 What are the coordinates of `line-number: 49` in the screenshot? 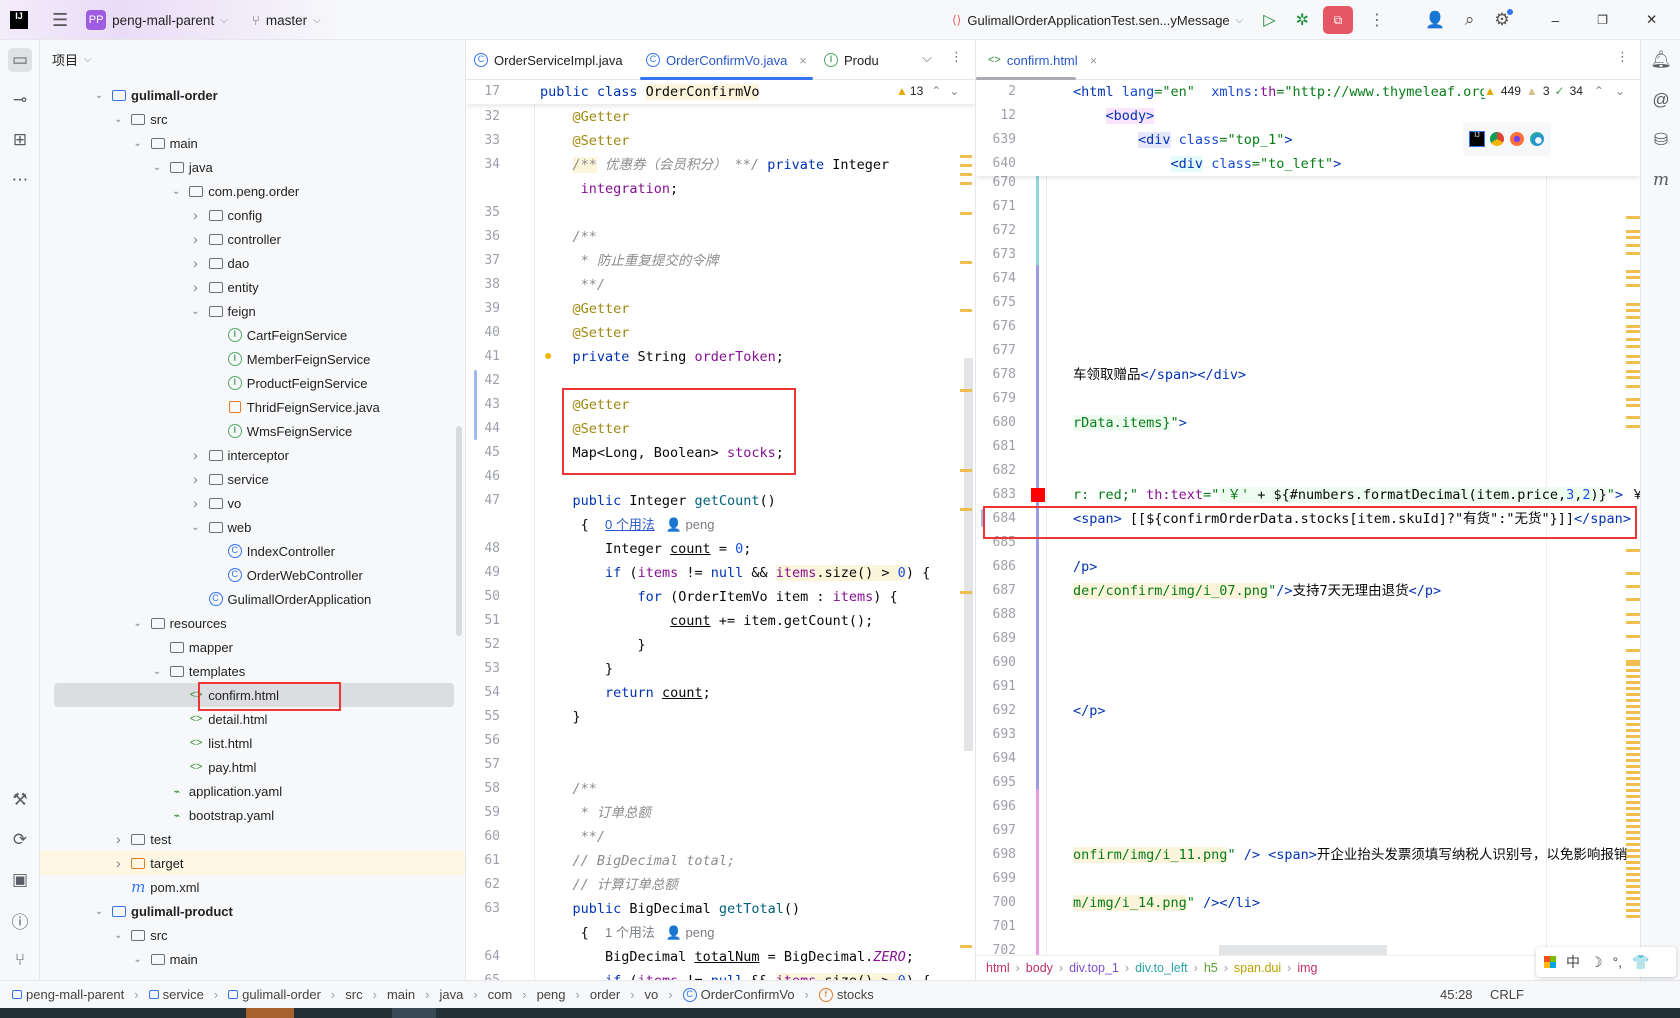 It's located at (483, 573).